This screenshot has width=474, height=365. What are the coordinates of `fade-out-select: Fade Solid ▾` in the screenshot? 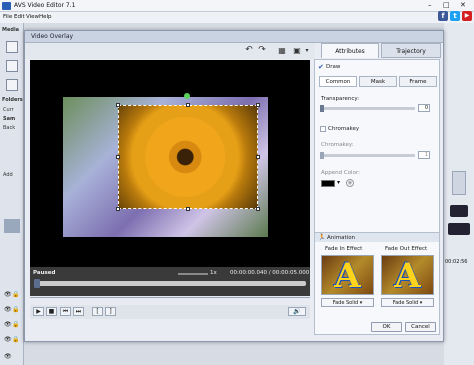 It's located at (407, 302).